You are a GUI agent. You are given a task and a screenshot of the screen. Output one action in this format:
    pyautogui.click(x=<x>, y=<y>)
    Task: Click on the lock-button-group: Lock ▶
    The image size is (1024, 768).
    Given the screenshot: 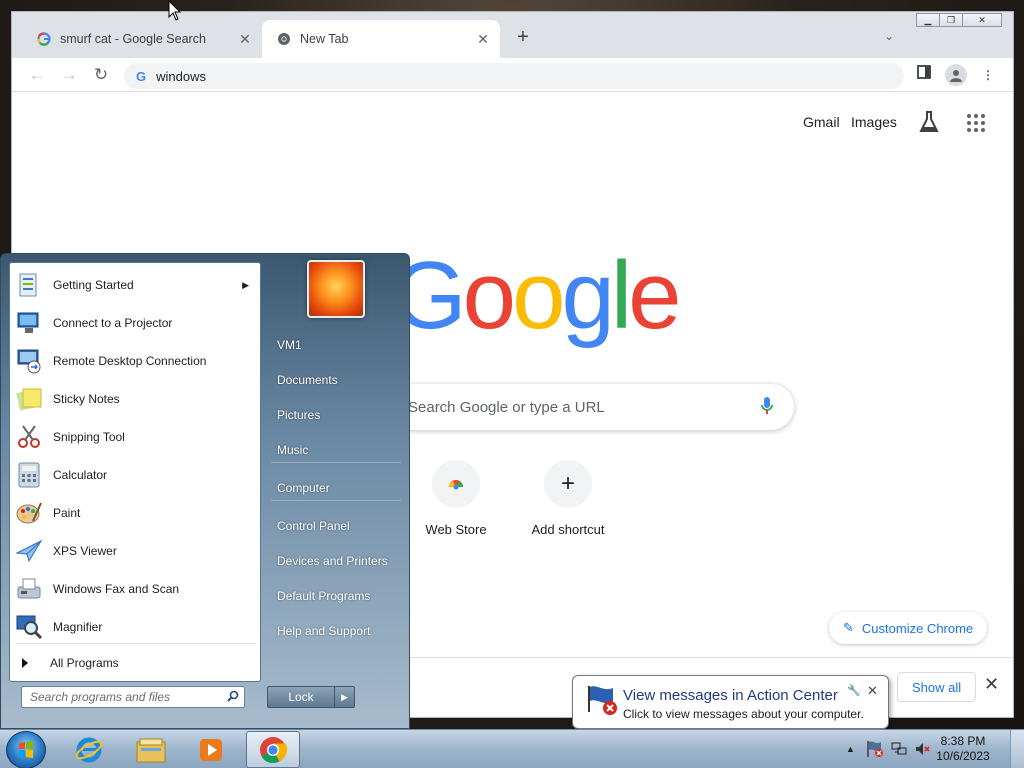 What is the action you would take?
    pyautogui.click(x=311, y=697)
    